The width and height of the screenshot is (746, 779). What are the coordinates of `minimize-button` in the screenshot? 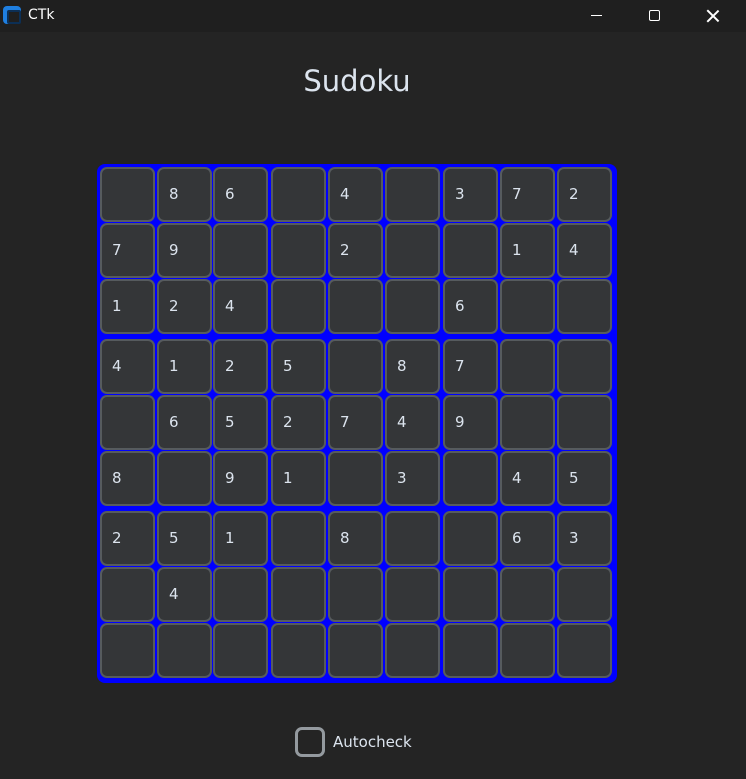 It's located at (596, 16).